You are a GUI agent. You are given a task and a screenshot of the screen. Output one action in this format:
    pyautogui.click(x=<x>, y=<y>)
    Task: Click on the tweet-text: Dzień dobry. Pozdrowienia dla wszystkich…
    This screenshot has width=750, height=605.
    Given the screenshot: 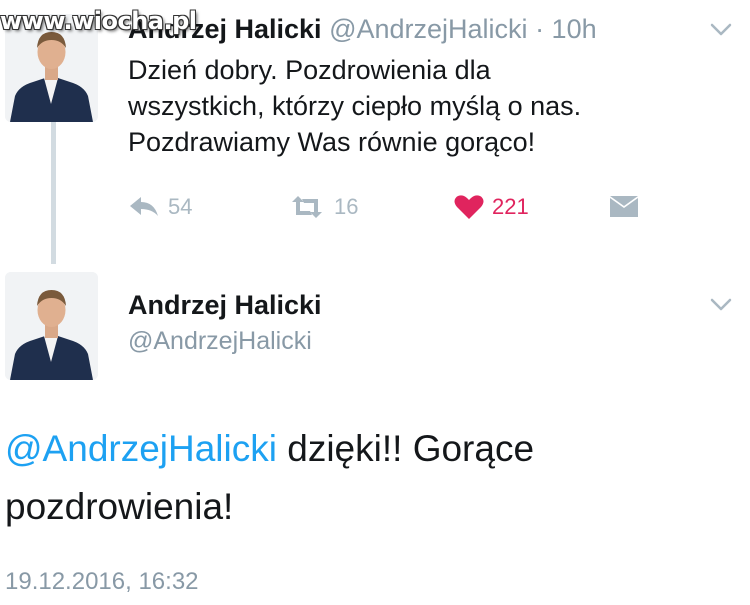 What is the action you would take?
    pyautogui.click(x=428, y=106)
    